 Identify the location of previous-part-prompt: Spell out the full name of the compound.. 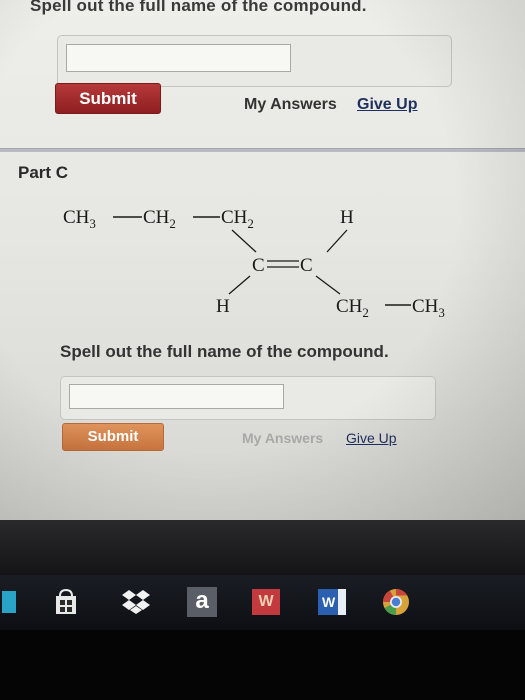
(198, 7).